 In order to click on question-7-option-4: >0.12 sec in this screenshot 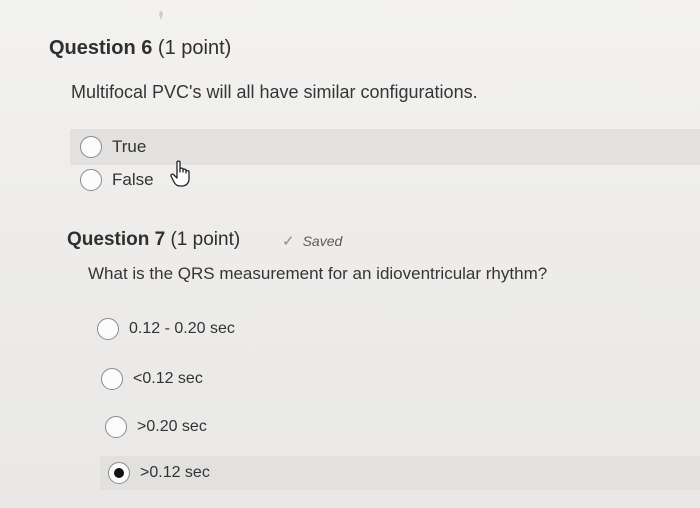, I will do `click(400, 473)`.